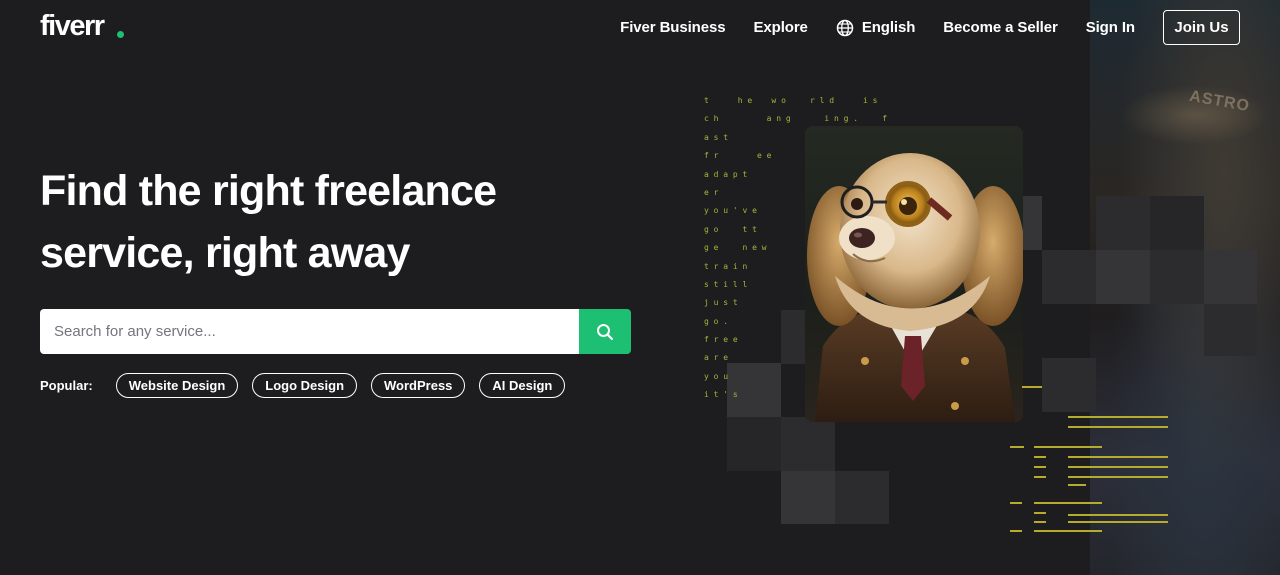  I want to click on nav-fiverr-business: Fiver Business, so click(672, 27).